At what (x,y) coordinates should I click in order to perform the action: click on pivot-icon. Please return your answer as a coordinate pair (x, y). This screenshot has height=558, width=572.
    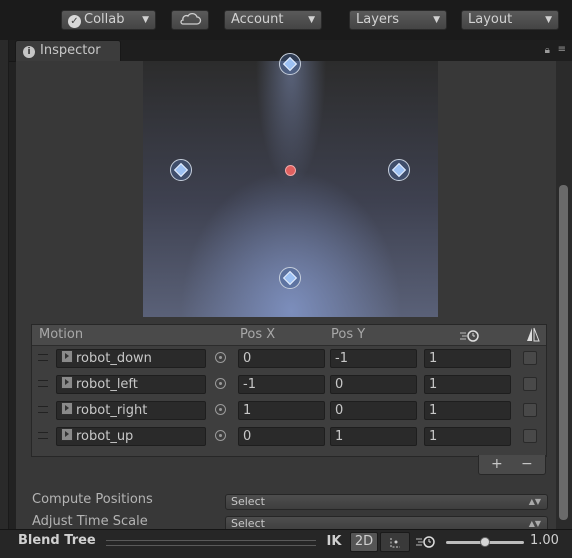
    Looking at the image, I should click on (395, 543).